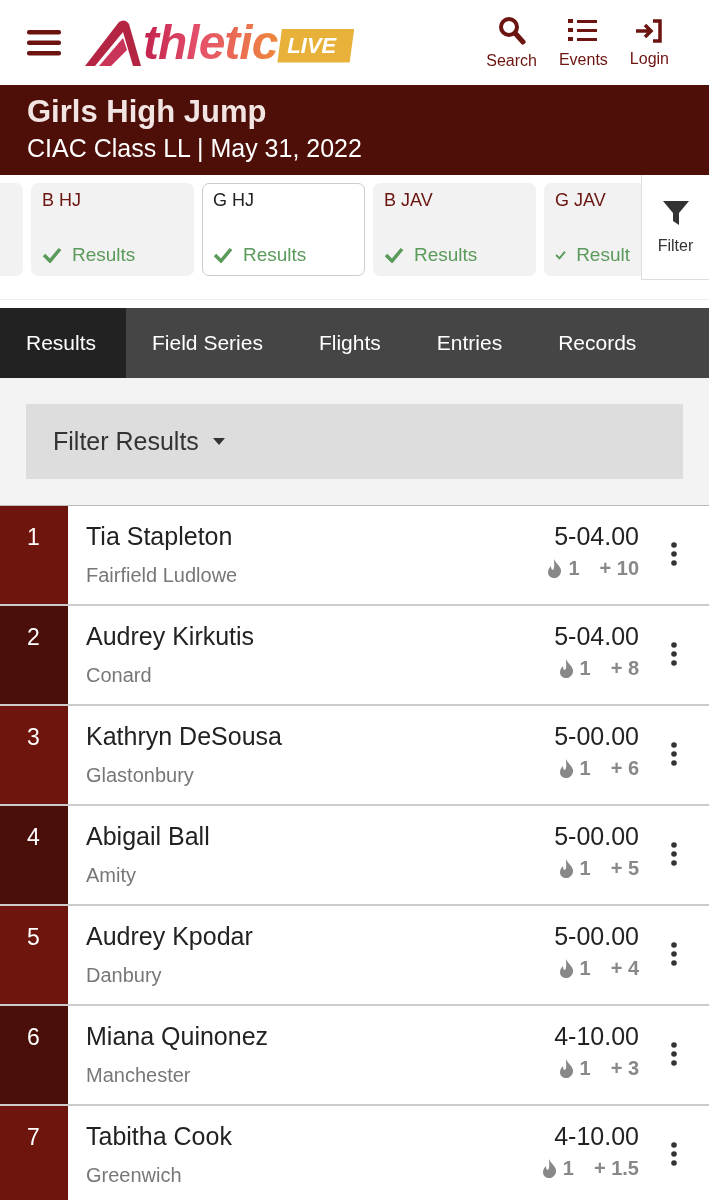 The height and width of the screenshot is (1200, 709). Describe the element at coordinates (34, 655) in the screenshot. I see `place-cell: 2` at that location.